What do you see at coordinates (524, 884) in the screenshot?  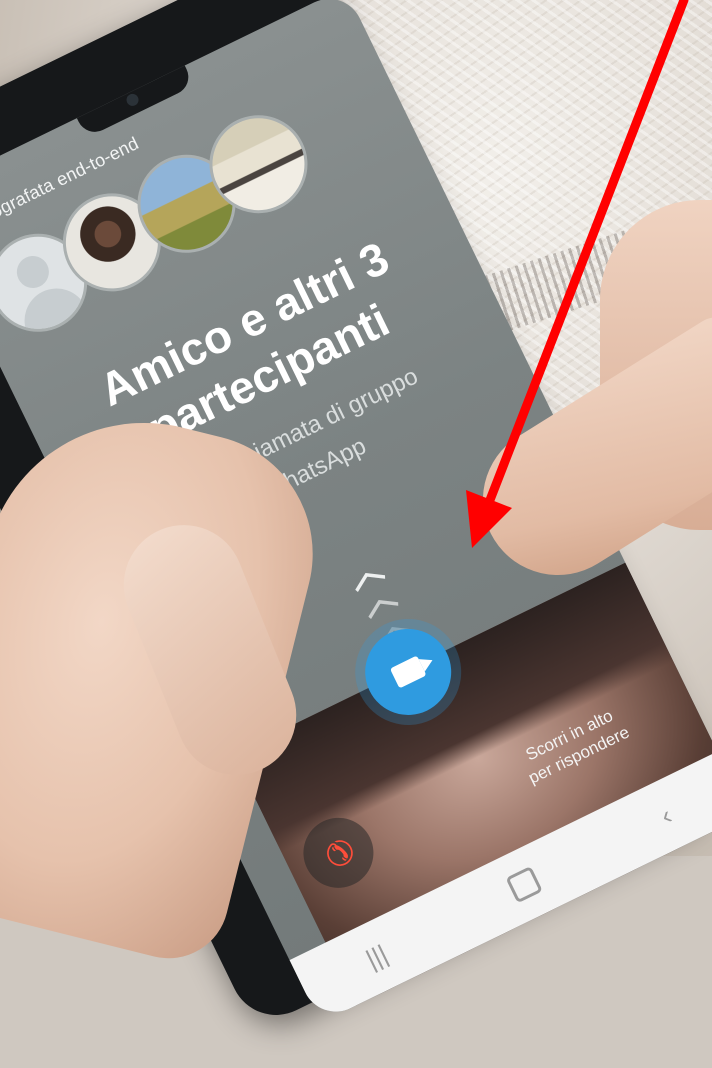 I see `home-square-icon` at bounding box center [524, 884].